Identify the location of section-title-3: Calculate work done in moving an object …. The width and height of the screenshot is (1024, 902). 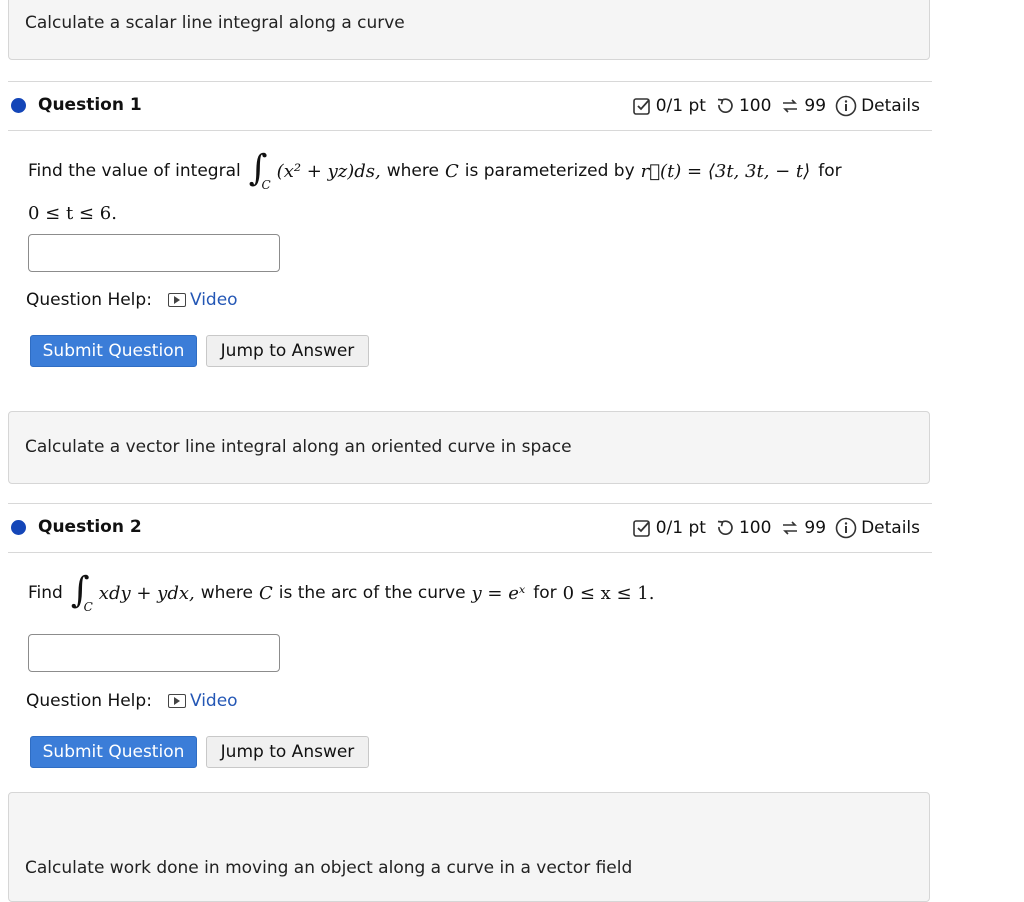
(329, 868).